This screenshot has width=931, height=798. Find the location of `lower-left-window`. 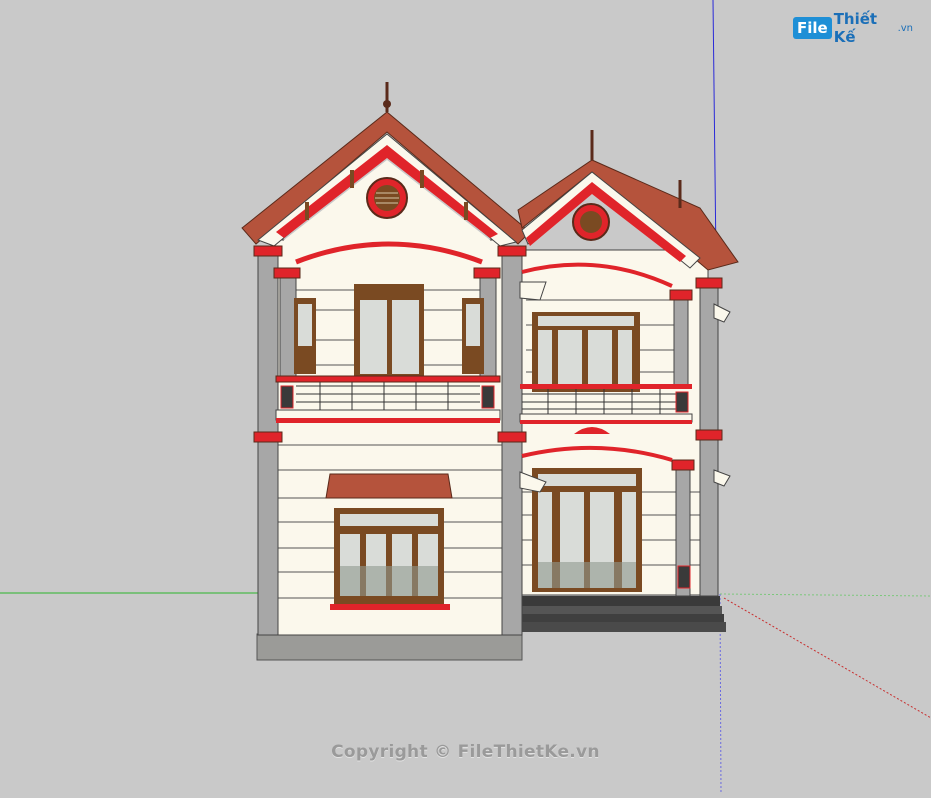

lower-left-window is located at coordinates (390, 559).